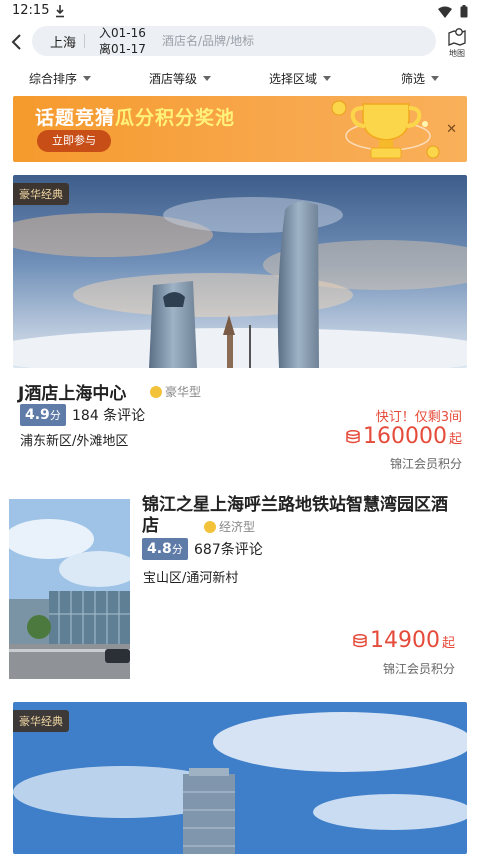 This screenshot has width=480, height=854. What do you see at coordinates (74, 141) in the screenshot?
I see `join-now-button: 立即参与` at bounding box center [74, 141].